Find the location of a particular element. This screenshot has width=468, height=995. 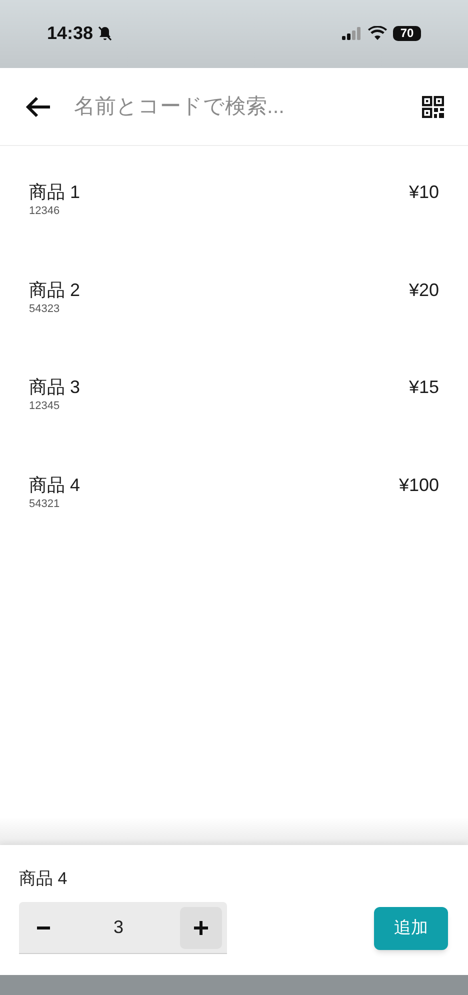

plus-icon is located at coordinates (201, 927).